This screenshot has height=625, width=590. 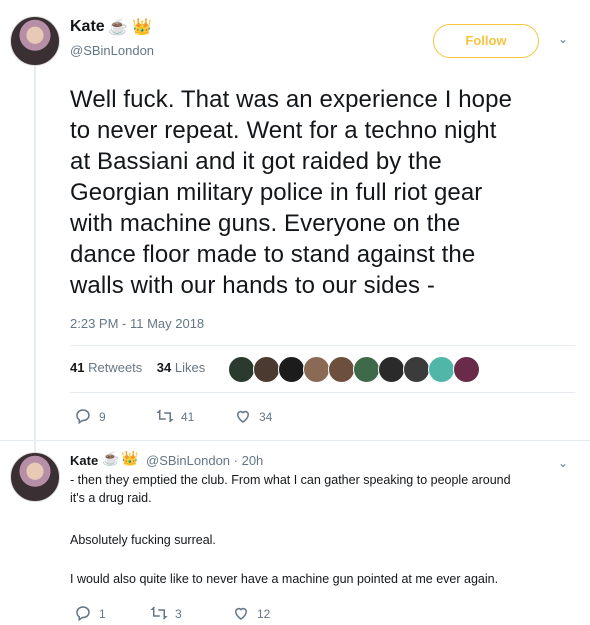 What do you see at coordinates (137, 323) in the screenshot?
I see `timestamp: 2:23 PM - 11 May 2018` at bounding box center [137, 323].